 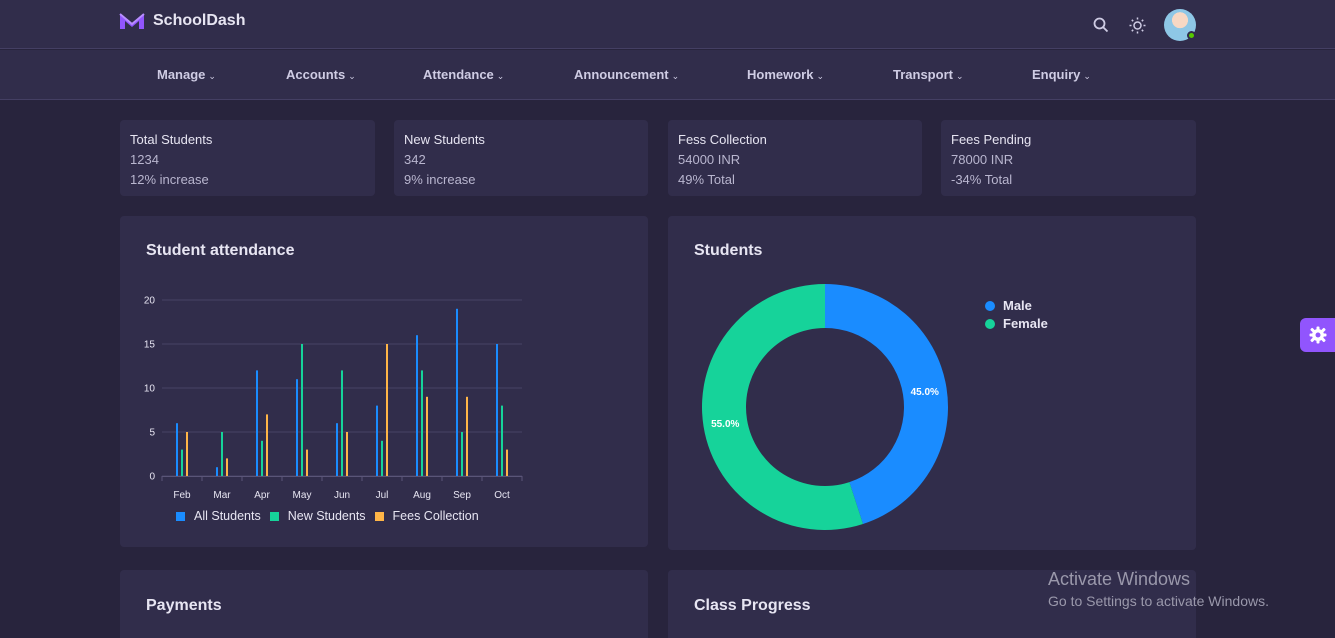 I want to click on y-tick-label: 5, so click(x=152, y=433).